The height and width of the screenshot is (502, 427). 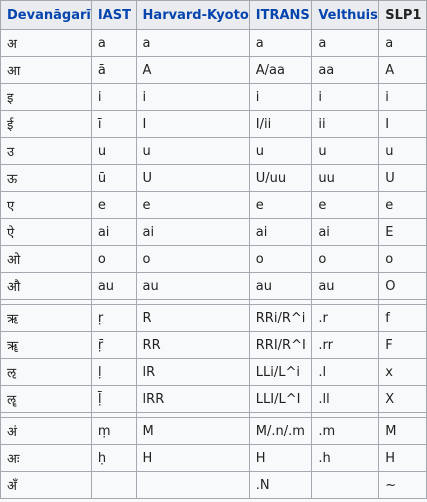 What do you see at coordinates (346, 151) in the screenshot?
I see `velthuis-cell: u` at bounding box center [346, 151].